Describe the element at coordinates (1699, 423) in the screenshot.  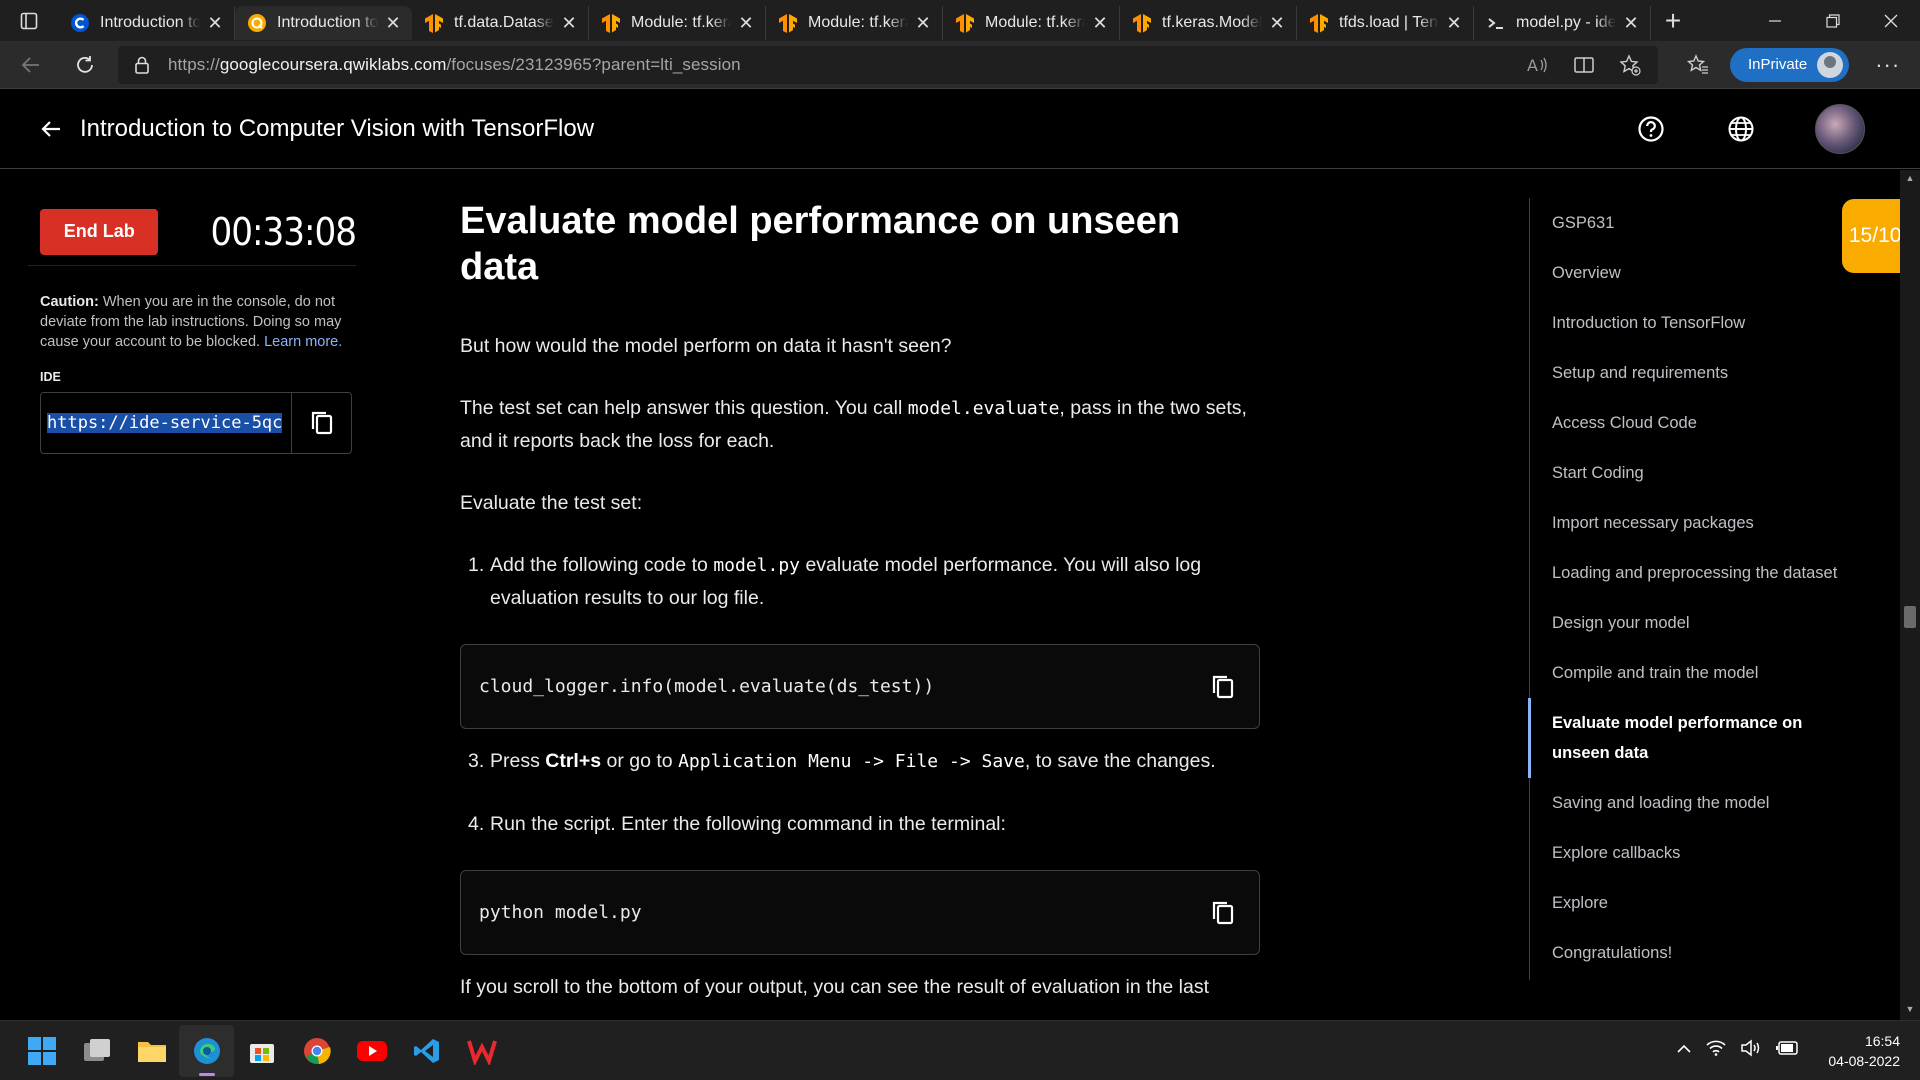
I see `toc-item: Access Cloud Code` at that location.